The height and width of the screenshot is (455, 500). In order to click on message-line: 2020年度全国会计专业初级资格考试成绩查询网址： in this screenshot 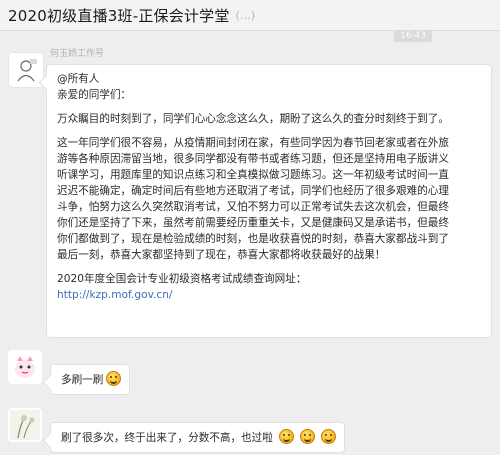, I will do `click(182, 279)`.